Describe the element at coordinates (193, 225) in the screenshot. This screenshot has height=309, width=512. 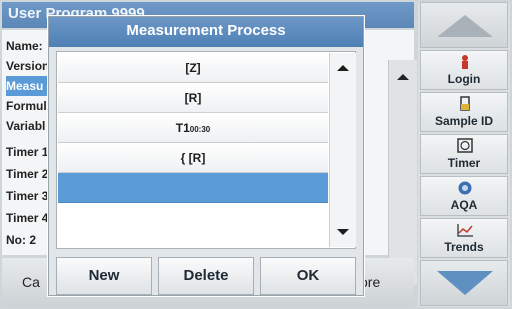
I see `process-item` at that location.